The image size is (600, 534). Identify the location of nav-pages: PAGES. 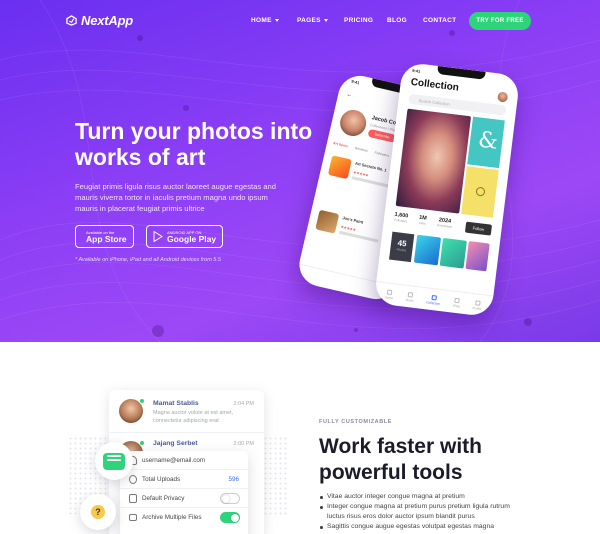
(312, 20).